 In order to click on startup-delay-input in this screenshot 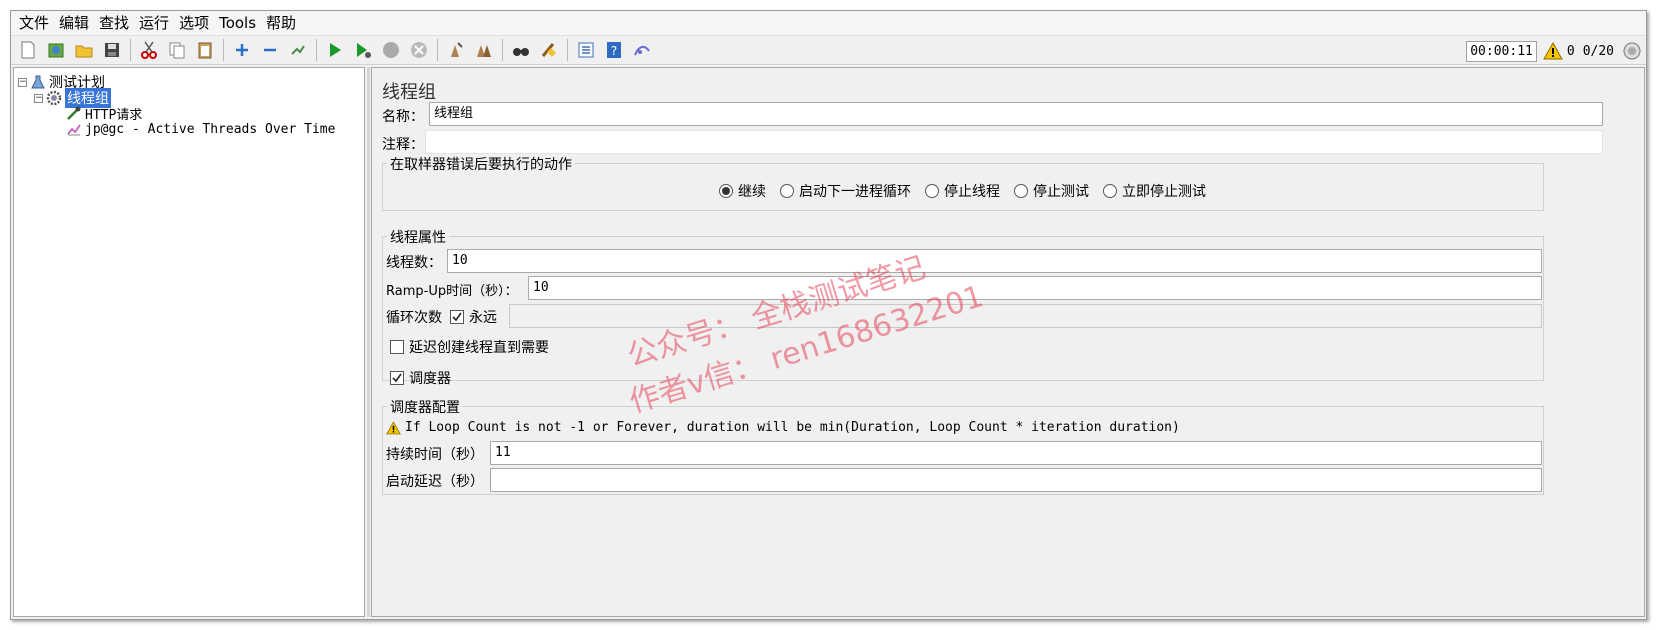, I will do `click(1016, 480)`.